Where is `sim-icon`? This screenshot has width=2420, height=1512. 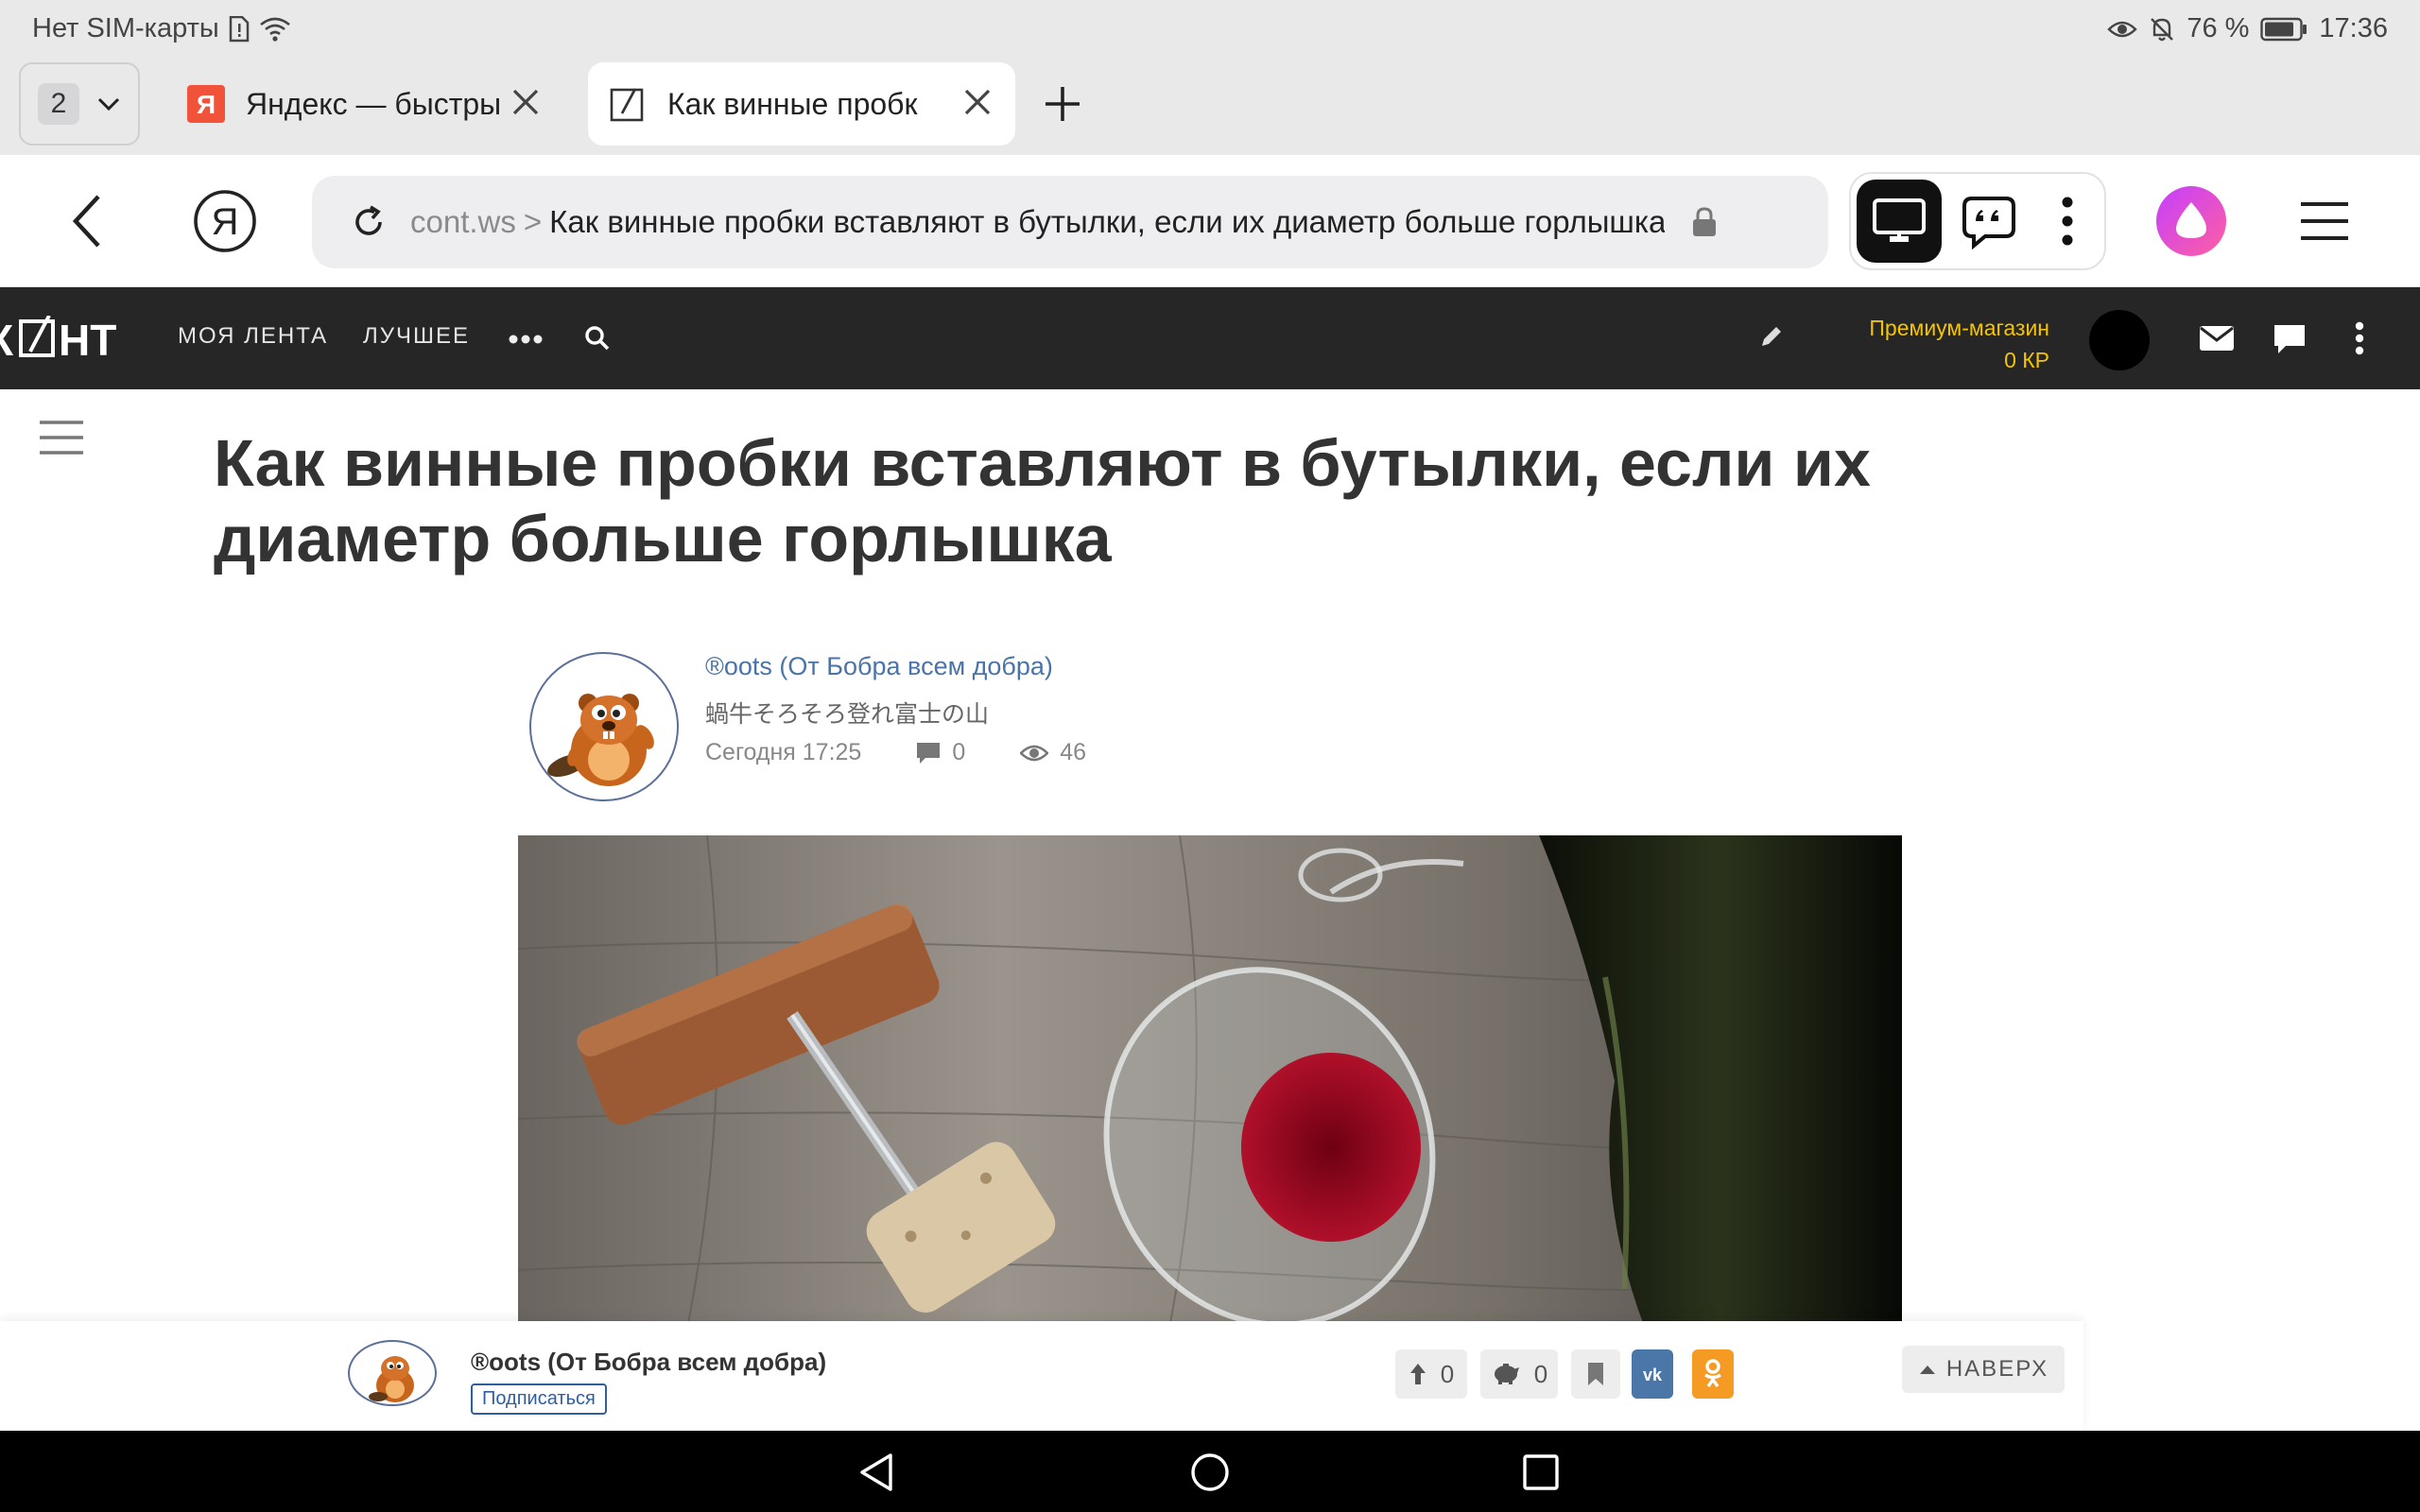 sim-icon is located at coordinates (239, 29).